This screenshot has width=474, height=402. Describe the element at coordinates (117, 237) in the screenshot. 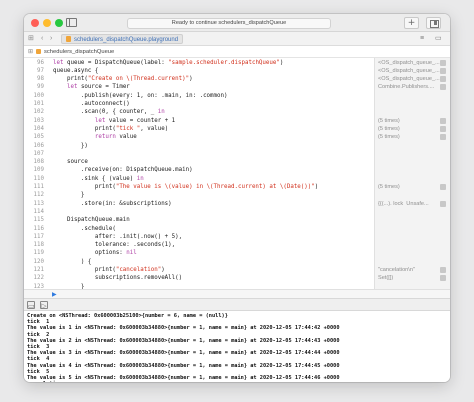

I see `code-text: after: .init(.now() + 5),` at that location.